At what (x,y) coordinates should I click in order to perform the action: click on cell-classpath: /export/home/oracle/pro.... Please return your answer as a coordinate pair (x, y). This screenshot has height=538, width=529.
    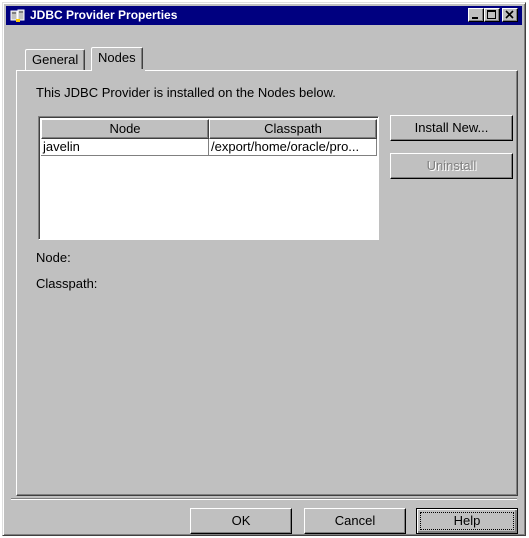
    Looking at the image, I should click on (293, 147).